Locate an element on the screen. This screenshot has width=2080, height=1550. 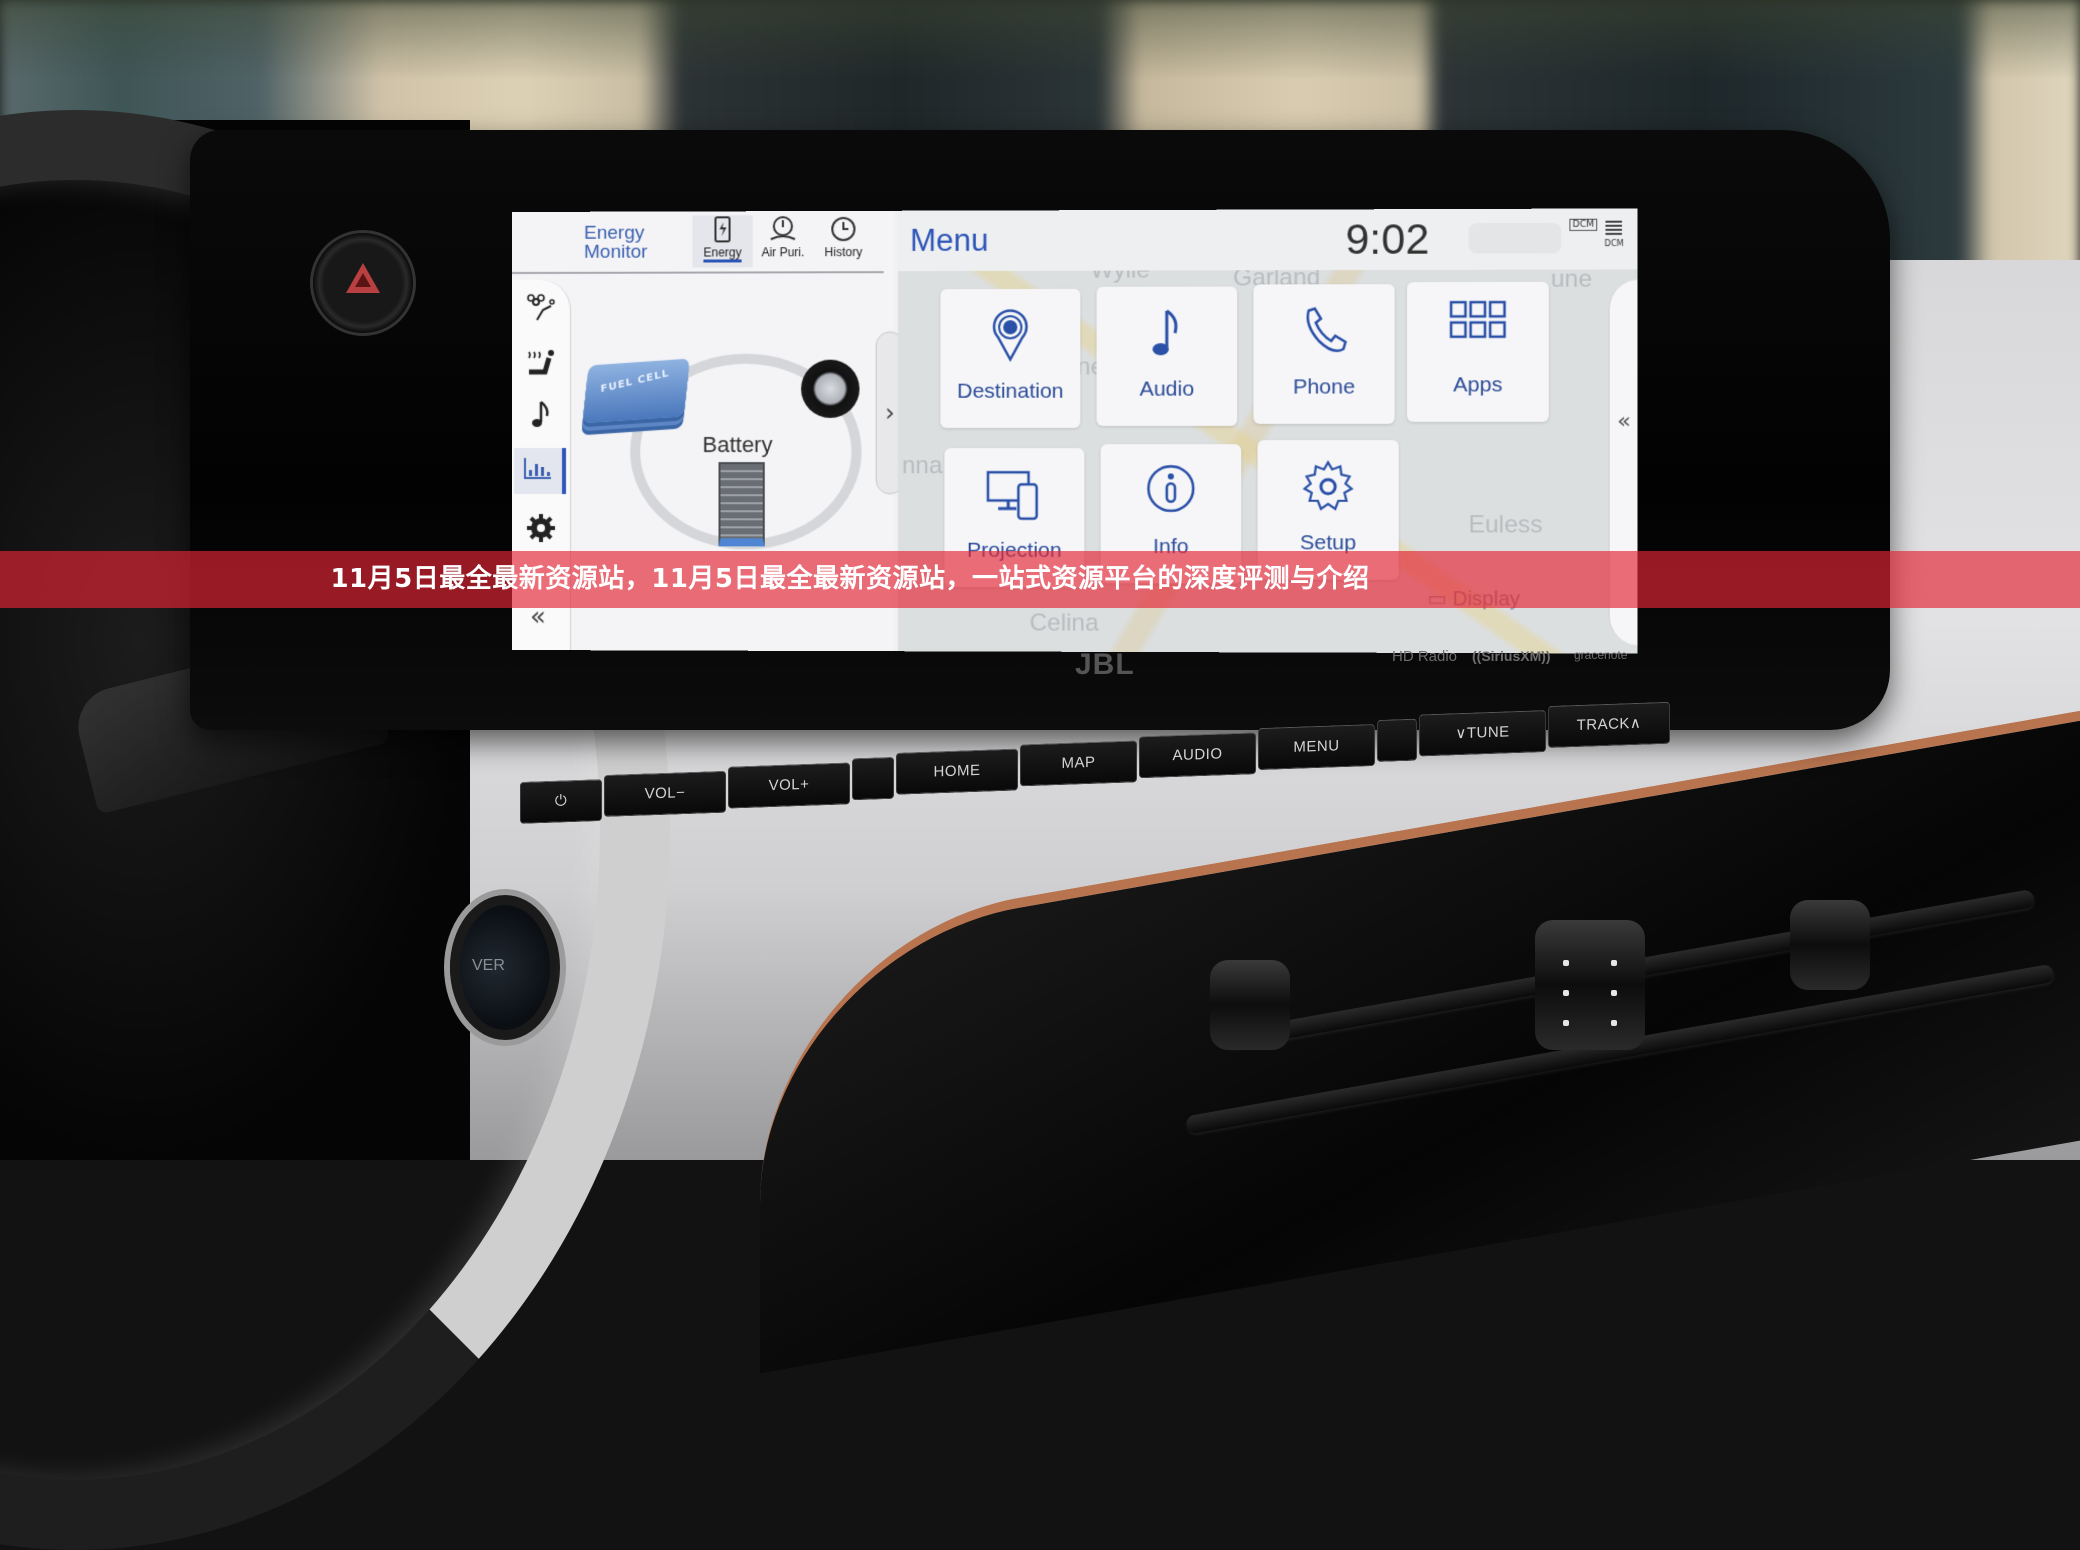
tile-apps: Apps is located at coordinates (1478, 352).